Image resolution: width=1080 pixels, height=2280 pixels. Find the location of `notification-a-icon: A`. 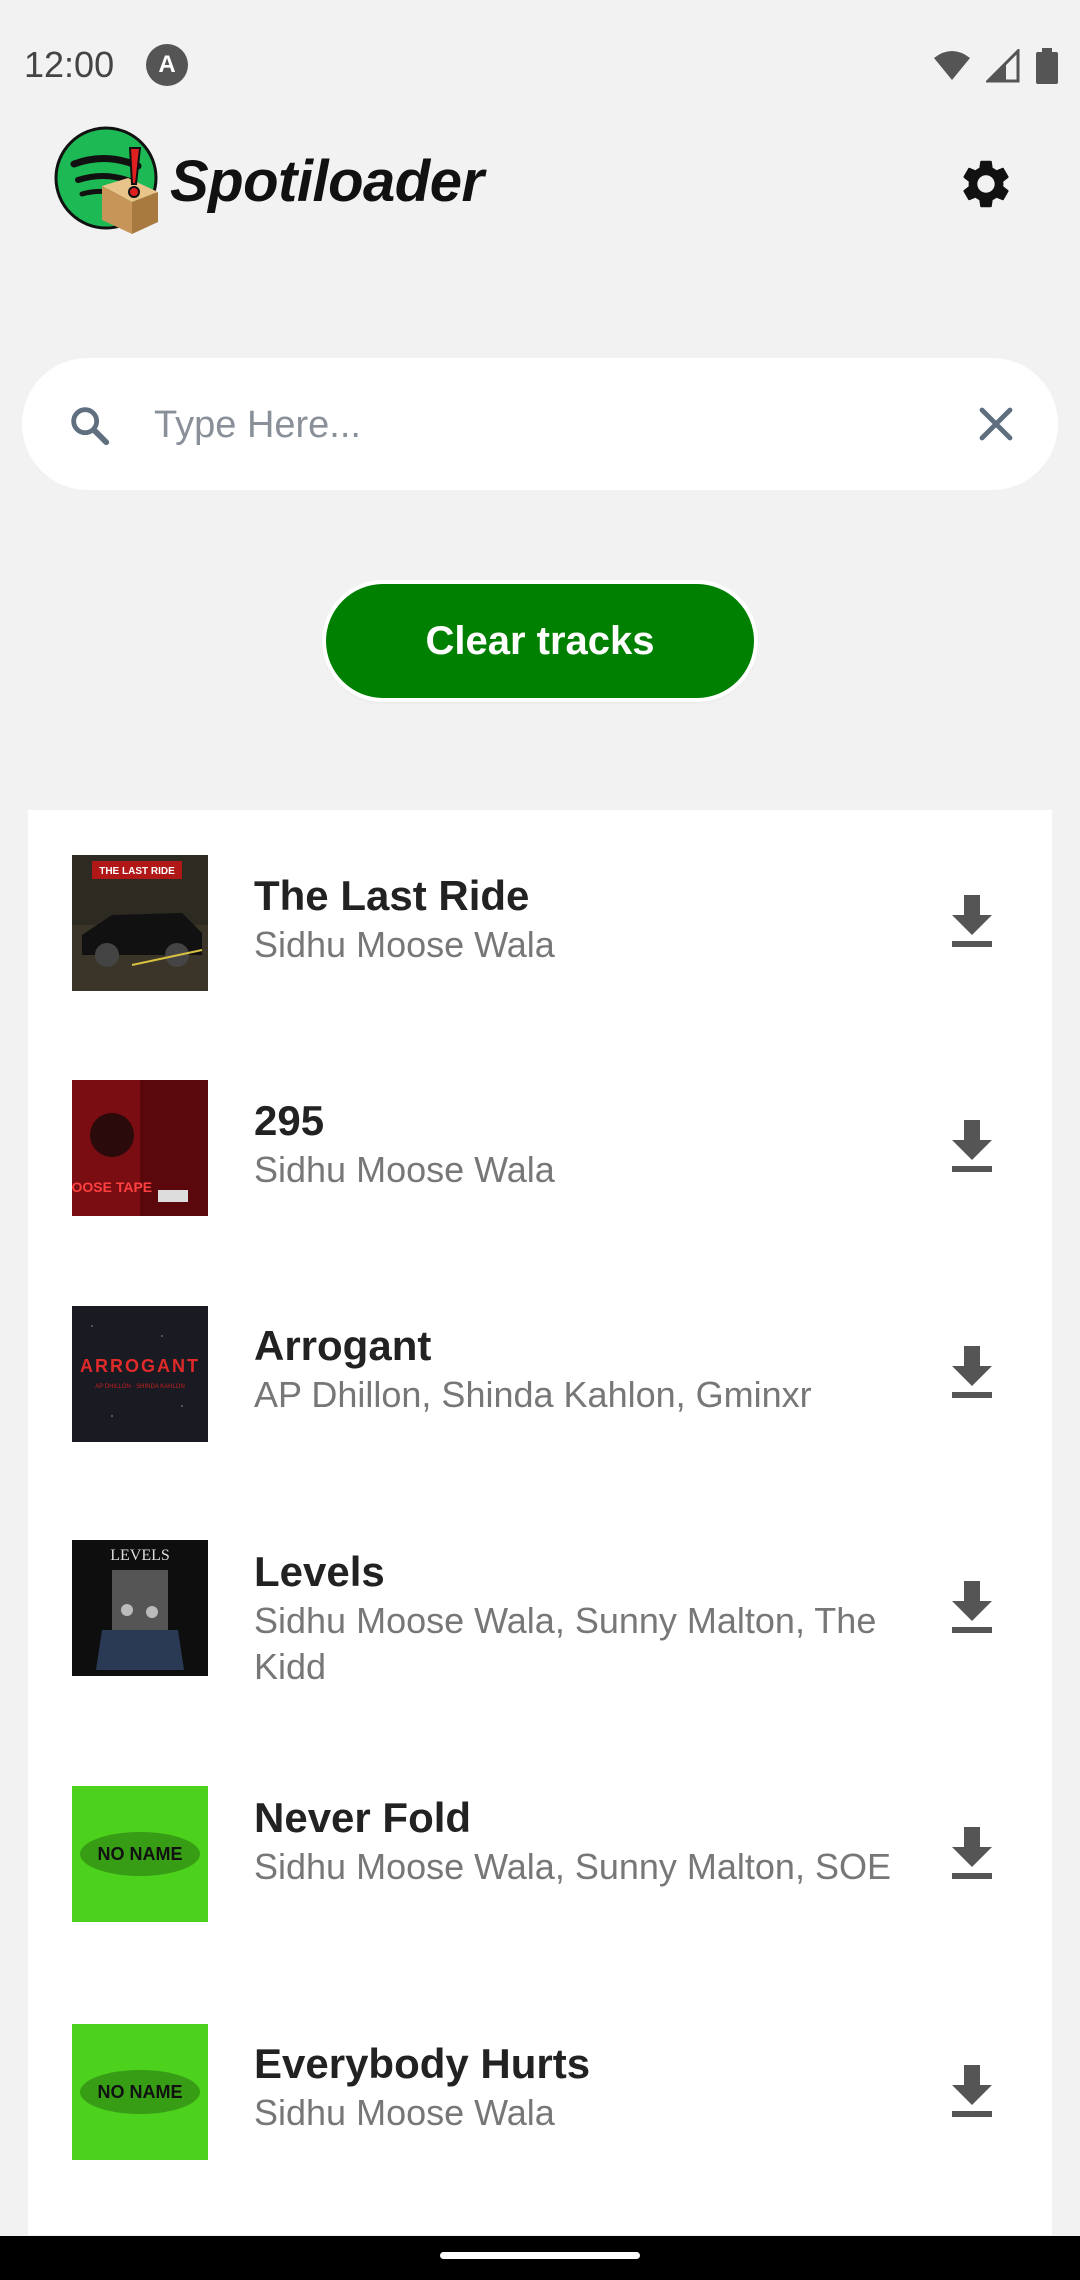

notification-a-icon: A is located at coordinates (167, 65).